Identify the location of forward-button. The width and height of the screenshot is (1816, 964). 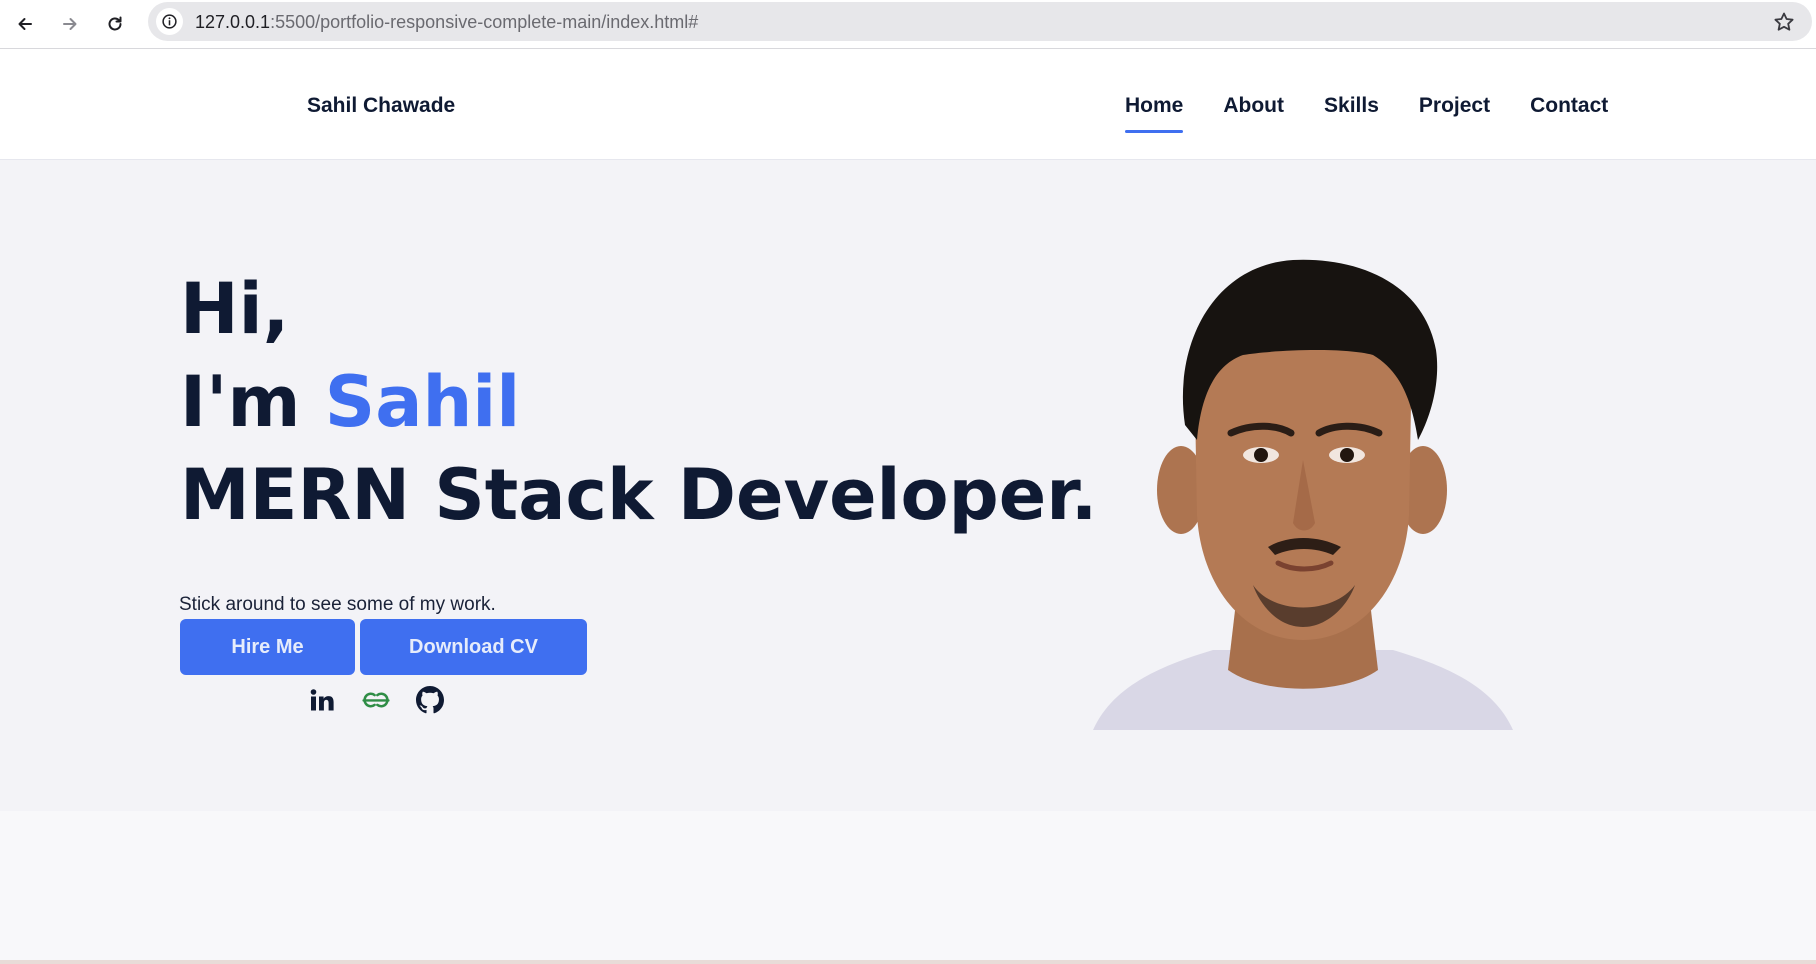
(70, 24).